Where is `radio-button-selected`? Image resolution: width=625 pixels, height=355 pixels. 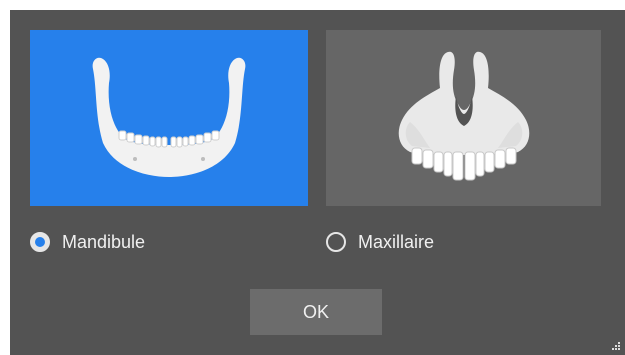
radio-button-selected is located at coordinates (40, 242).